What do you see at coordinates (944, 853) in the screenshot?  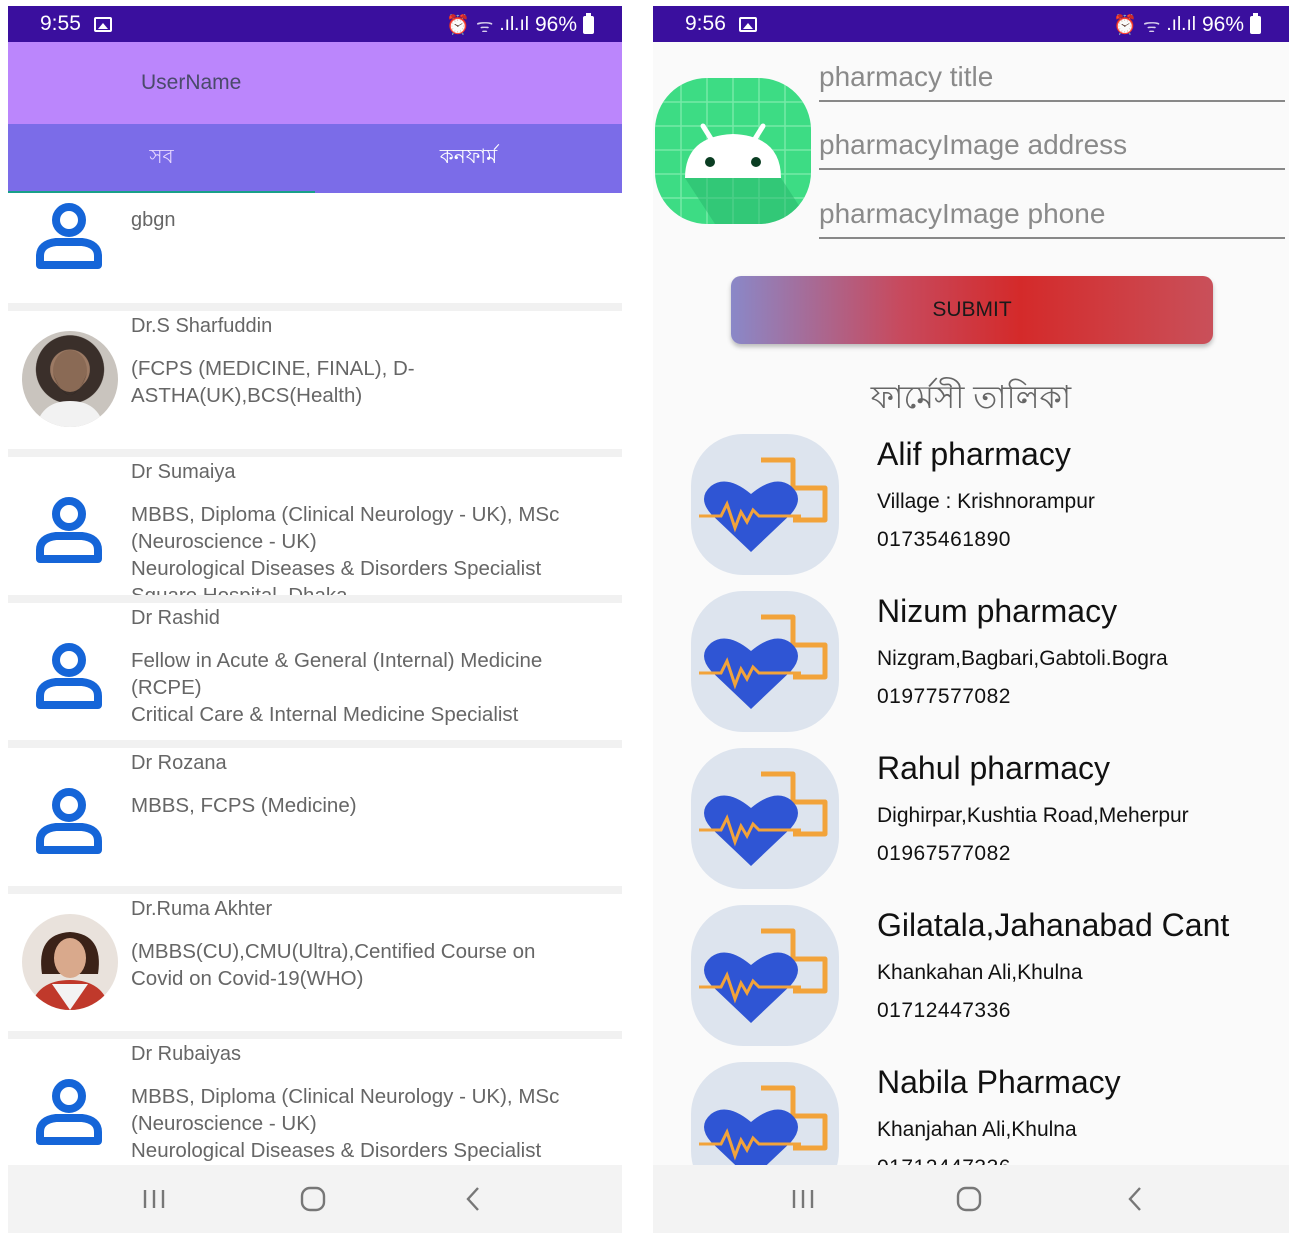 I see `pharmacy-phone: 01967577082` at bounding box center [944, 853].